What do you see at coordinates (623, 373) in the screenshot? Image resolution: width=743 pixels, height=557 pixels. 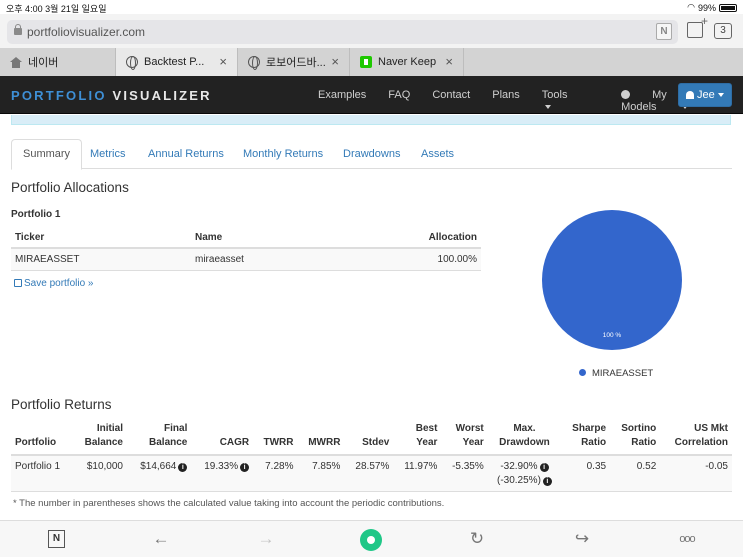 I see `legend-label: MIRAEASSET` at bounding box center [623, 373].